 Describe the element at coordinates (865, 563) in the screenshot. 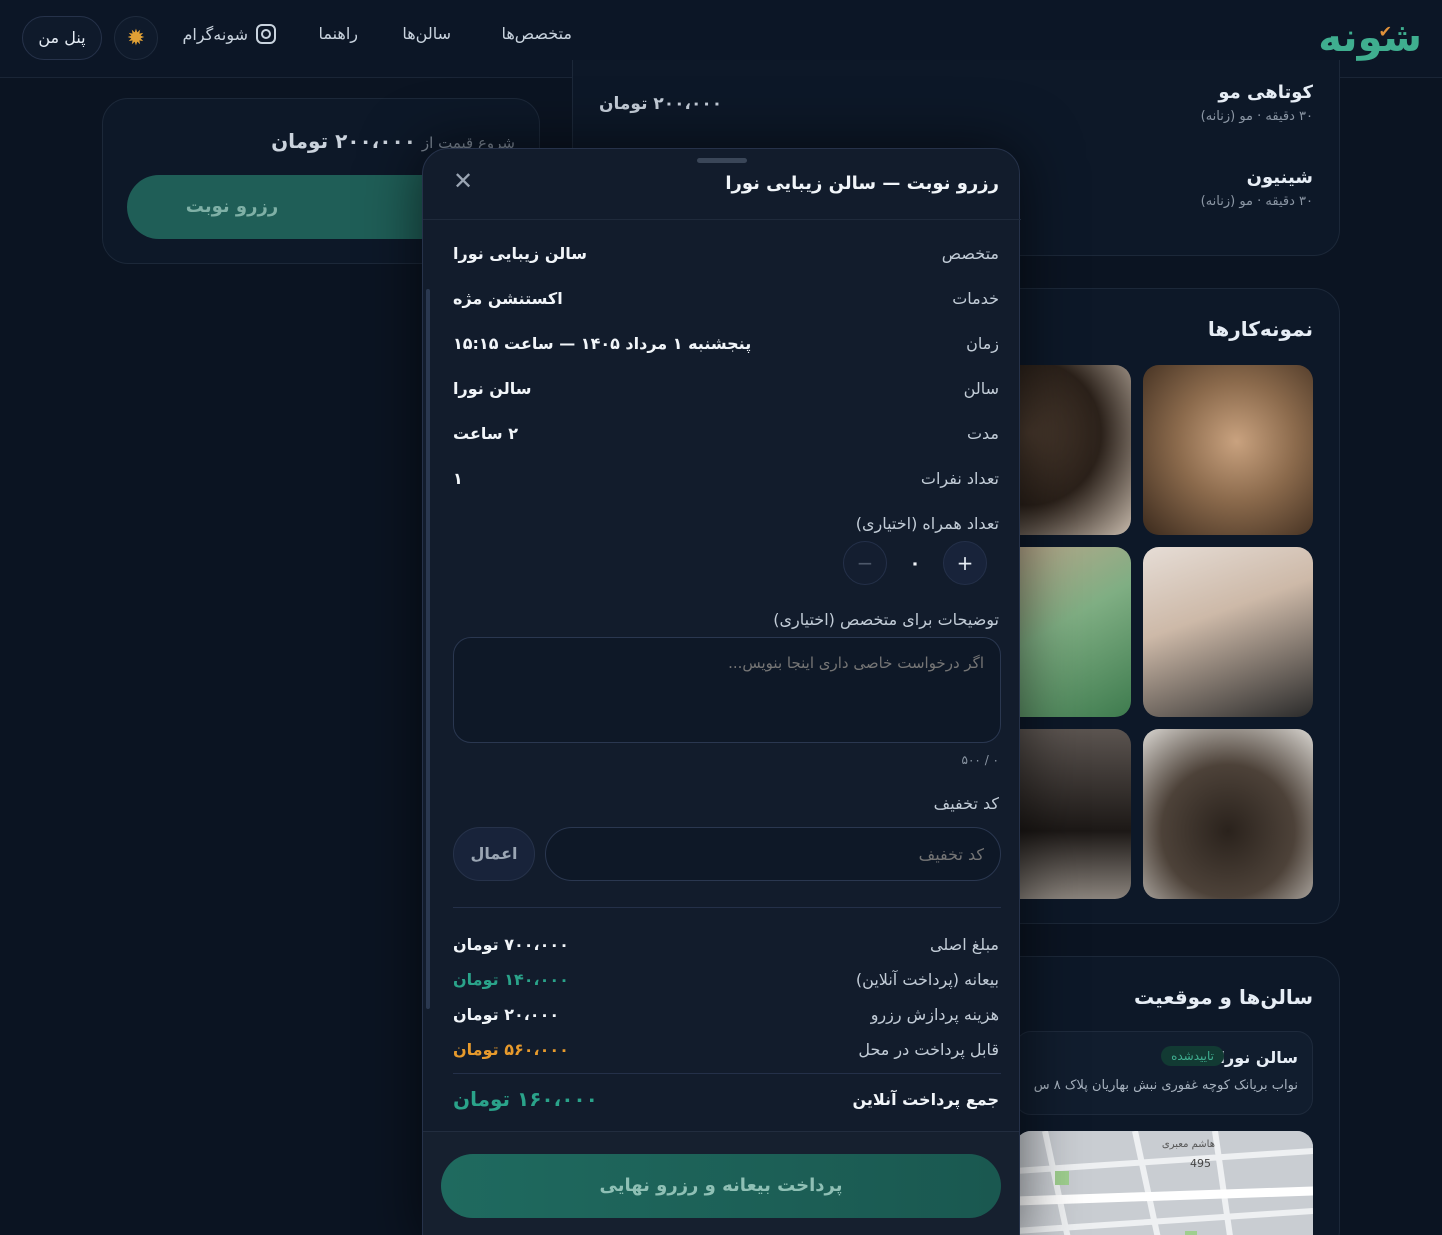

I see `decrement-button: −` at that location.